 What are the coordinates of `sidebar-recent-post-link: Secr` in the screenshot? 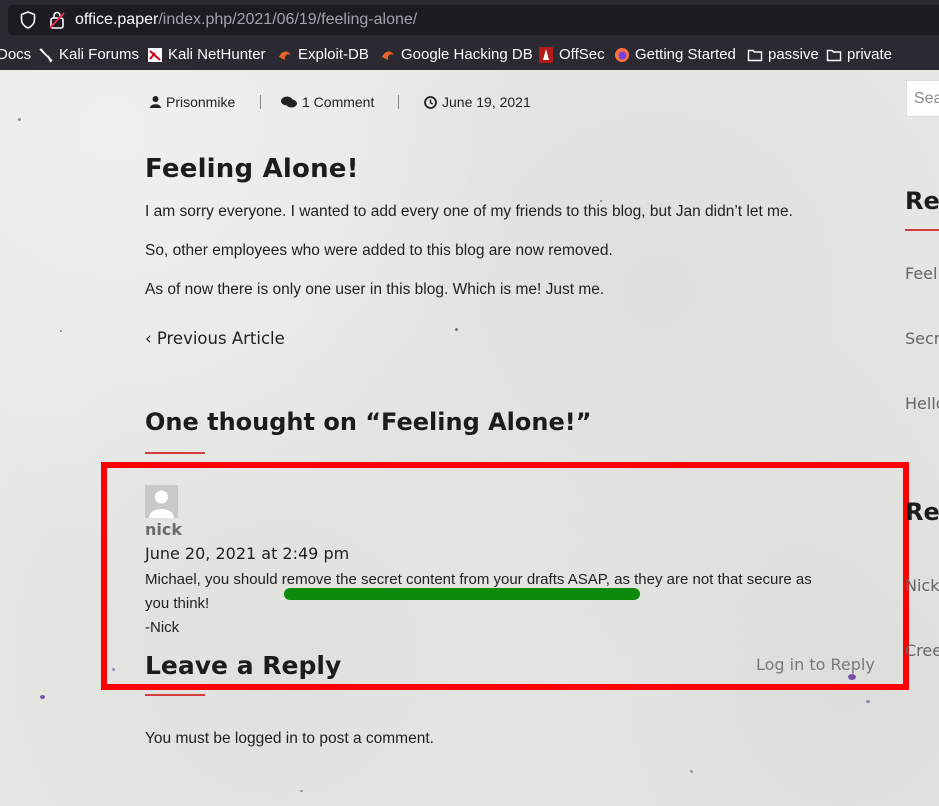 It's located at (922, 338).